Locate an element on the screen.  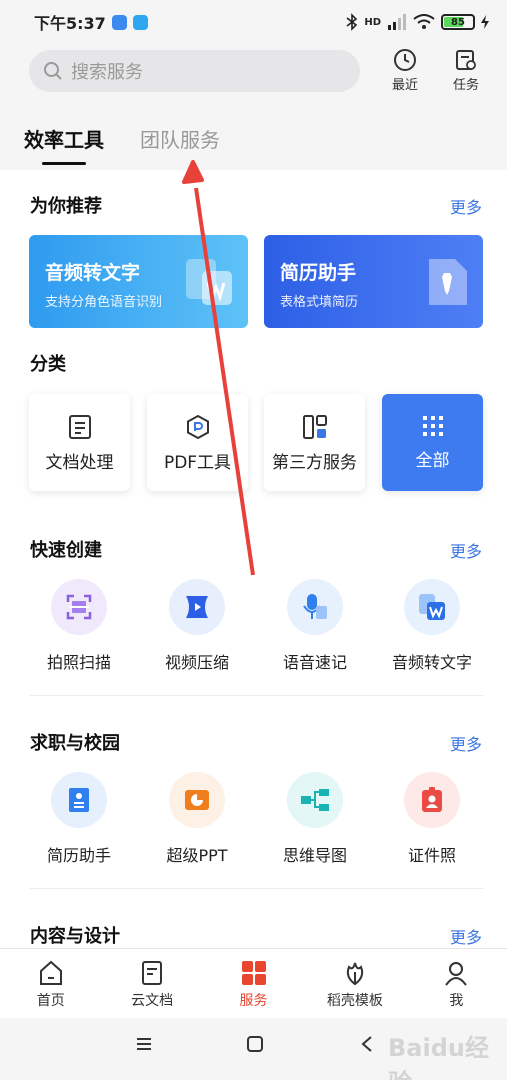
design-title: 内容与设计 is located at coordinates (75, 936).